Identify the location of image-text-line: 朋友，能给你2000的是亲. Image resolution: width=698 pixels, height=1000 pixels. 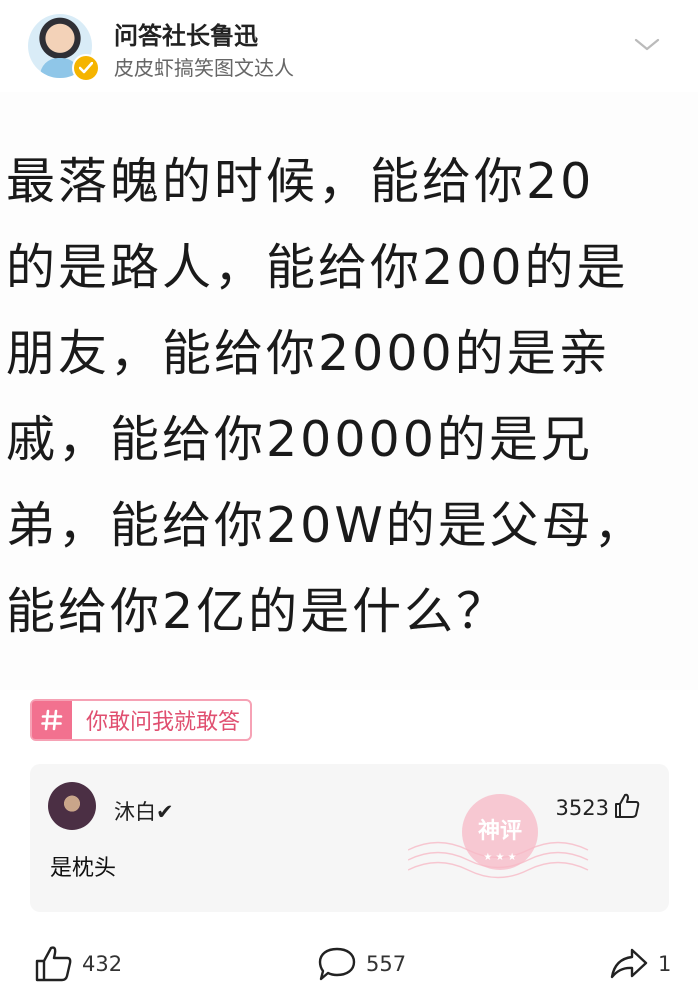
(308, 353).